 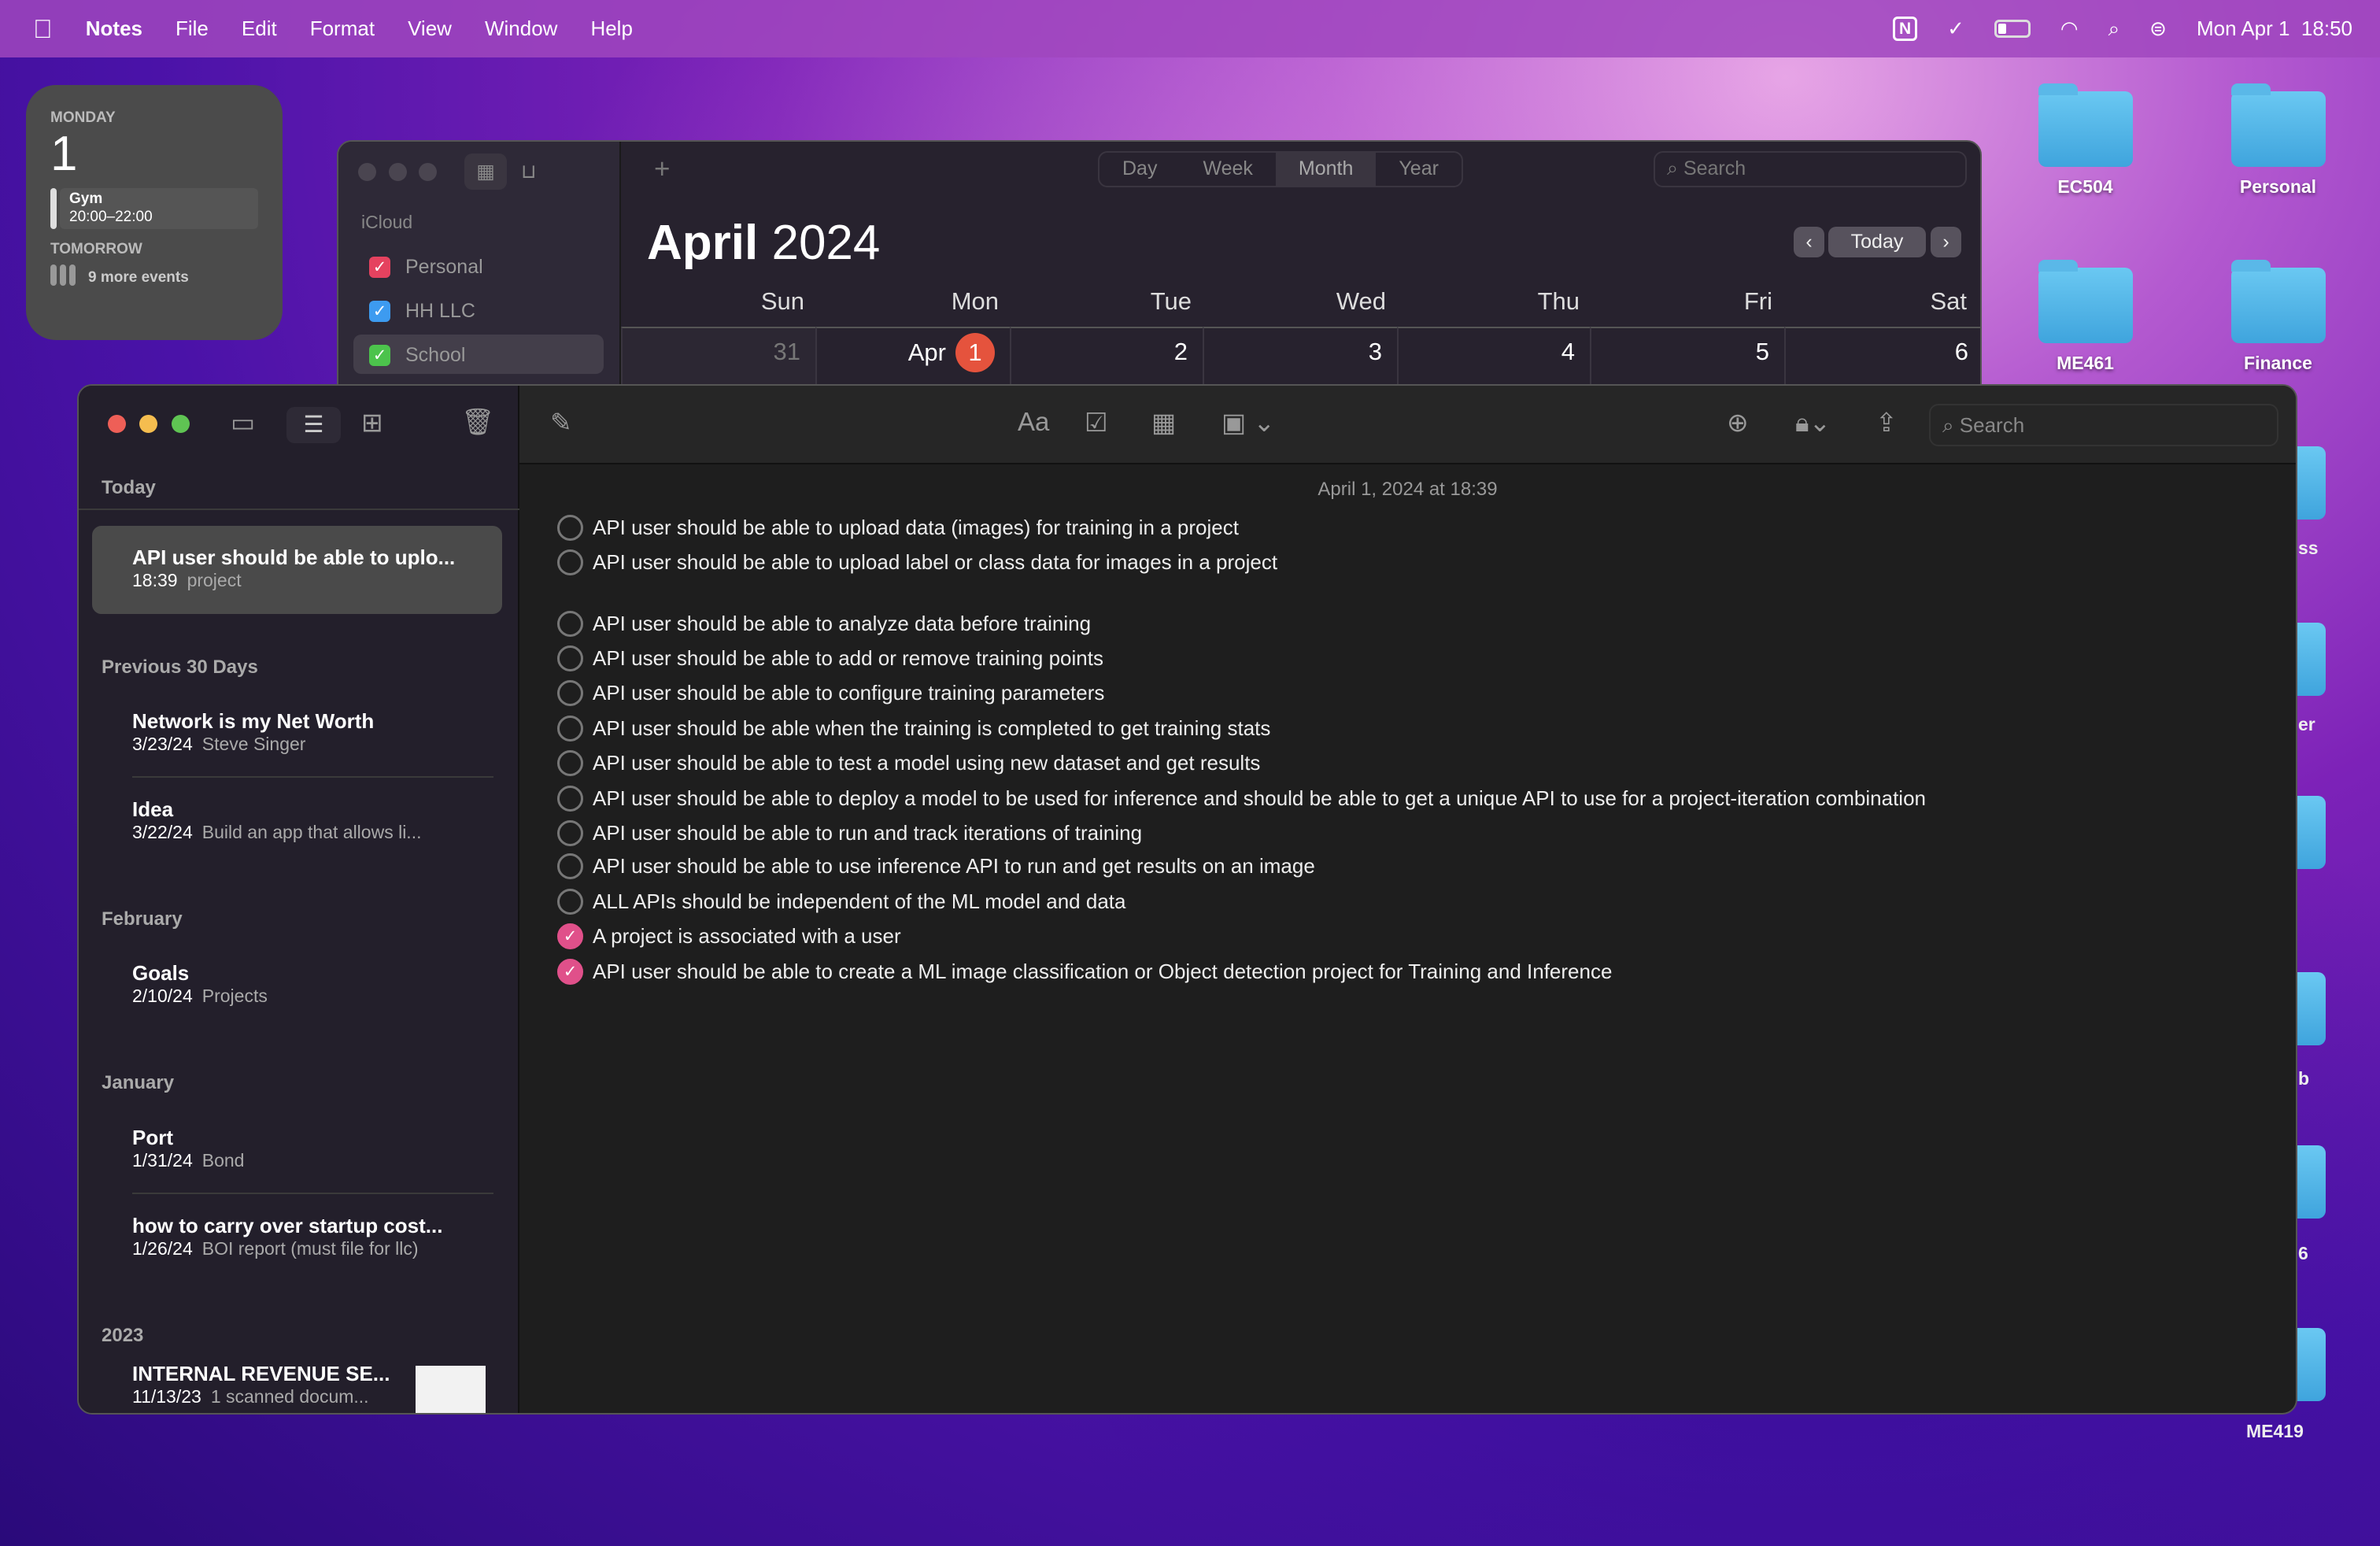 What do you see at coordinates (422, 311) in the screenshot?
I see `calendar-hh-llc: ✓ HH LLC` at bounding box center [422, 311].